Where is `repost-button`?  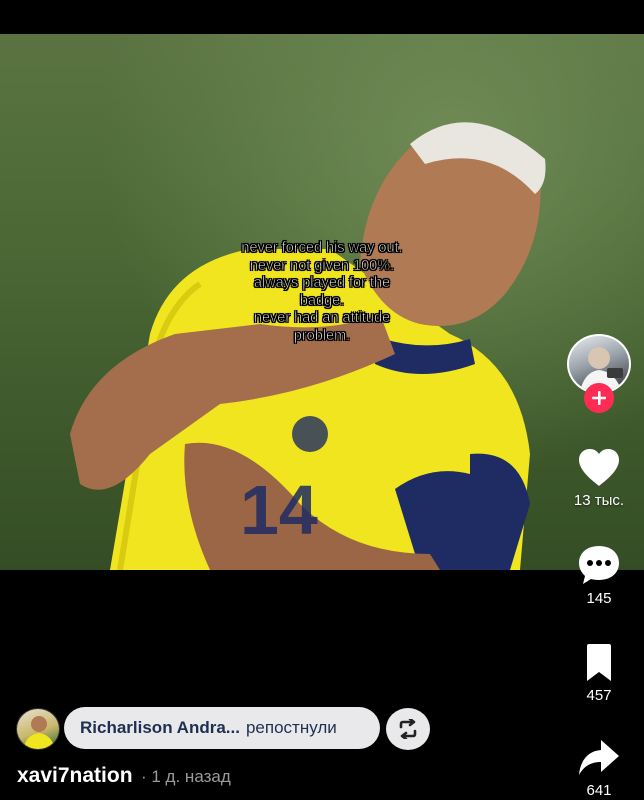 repost-button is located at coordinates (408, 729).